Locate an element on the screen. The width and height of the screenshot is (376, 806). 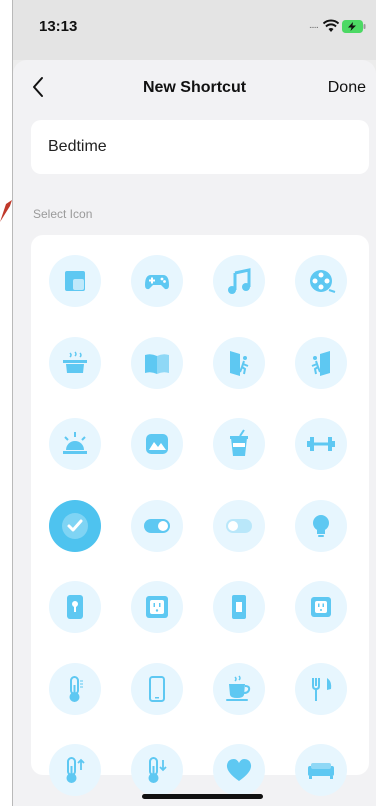
toggle-on-icon is located at coordinates (157, 525).